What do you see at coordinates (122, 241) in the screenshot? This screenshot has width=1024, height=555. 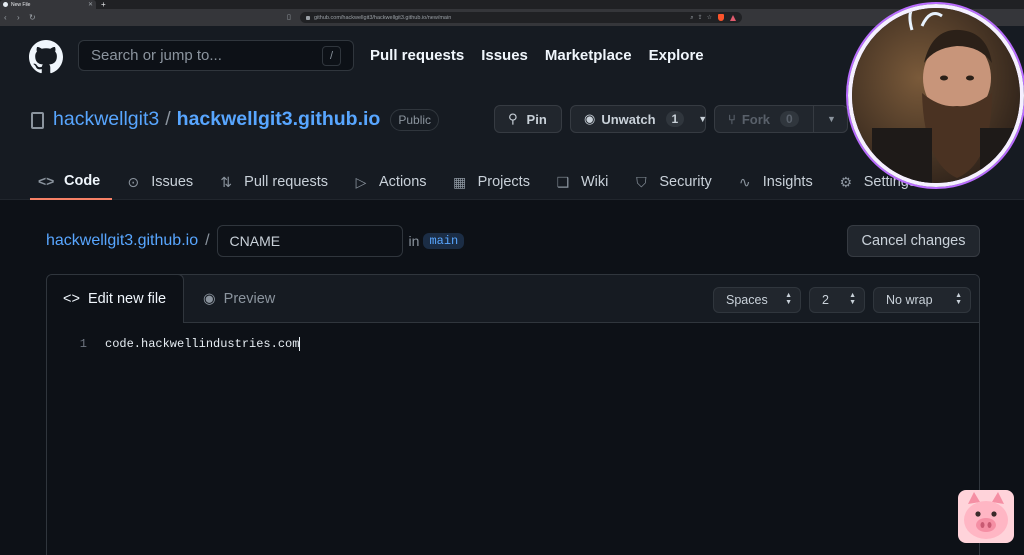 I see `breadcrumb-repo-link: hackwellgit3.github.io` at bounding box center [122, 241].